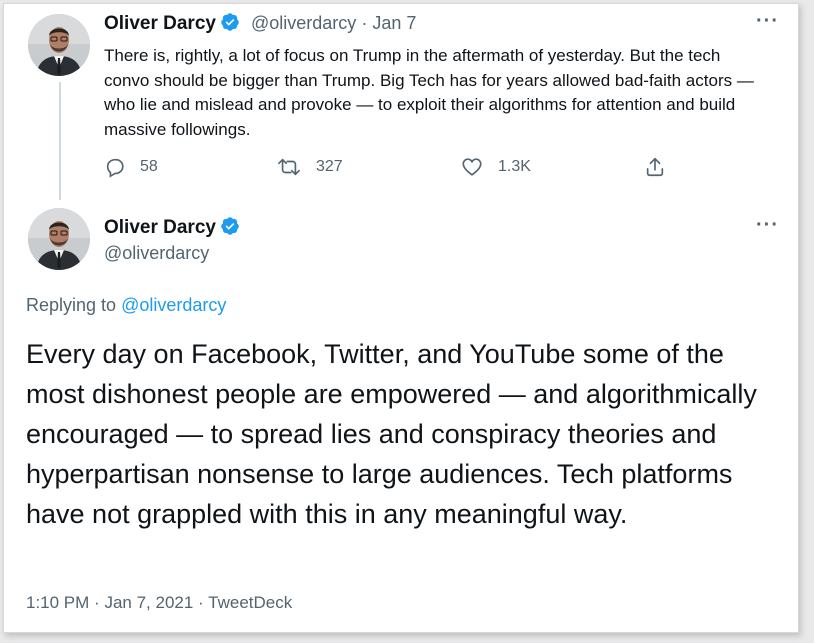  I want to click on share-button, so click(655, 167).